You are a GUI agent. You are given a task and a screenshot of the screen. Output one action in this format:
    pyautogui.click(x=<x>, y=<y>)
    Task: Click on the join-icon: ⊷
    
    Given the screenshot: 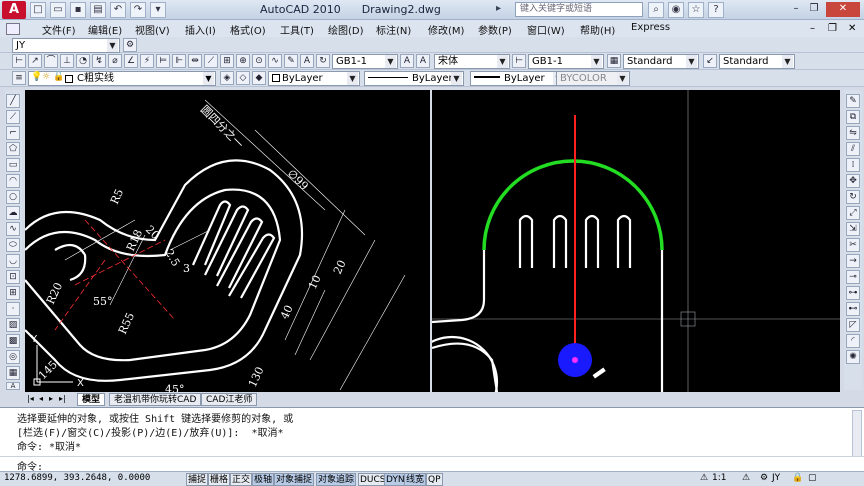 What is the action you would take?
    pyautogui.click(x=853, y=309)
    